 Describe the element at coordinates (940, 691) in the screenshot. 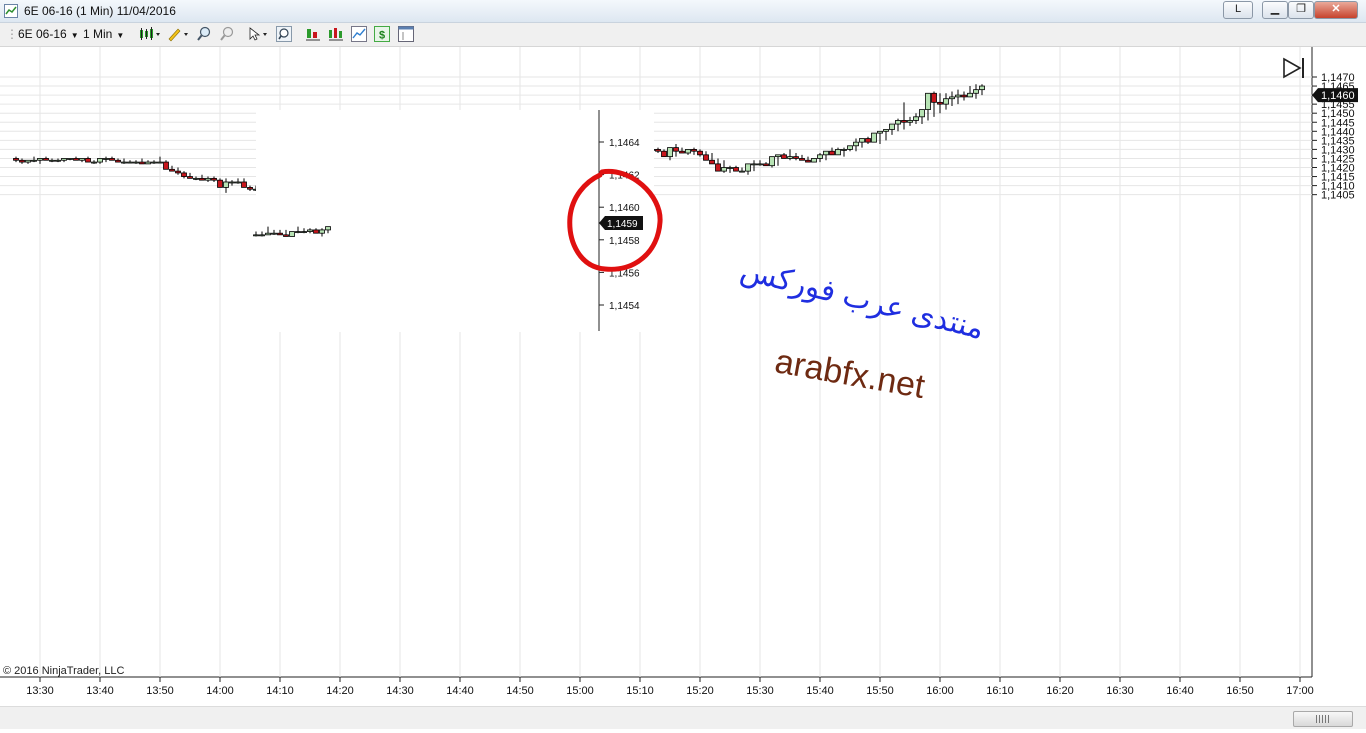

I see `time-axis-label: 16:00` at that location.